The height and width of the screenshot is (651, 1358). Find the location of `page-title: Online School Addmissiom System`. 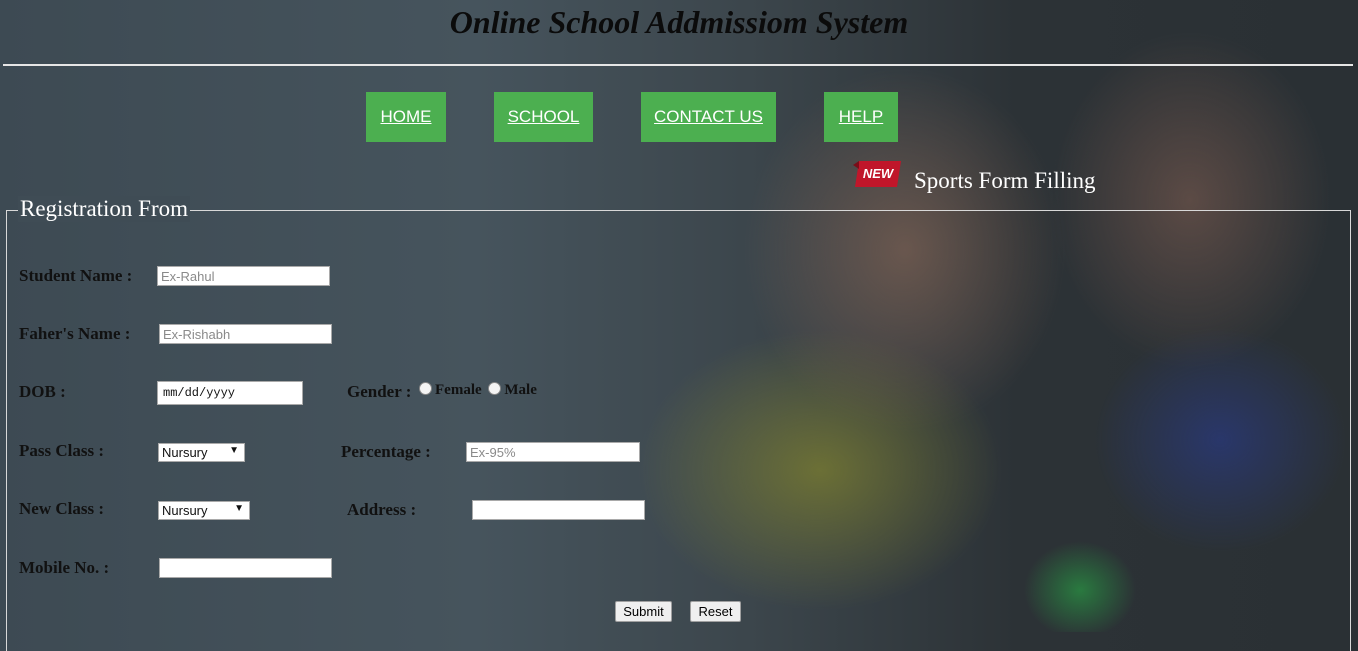

page-title: Online School Addmissiom System is located at coordinates (679, 22).